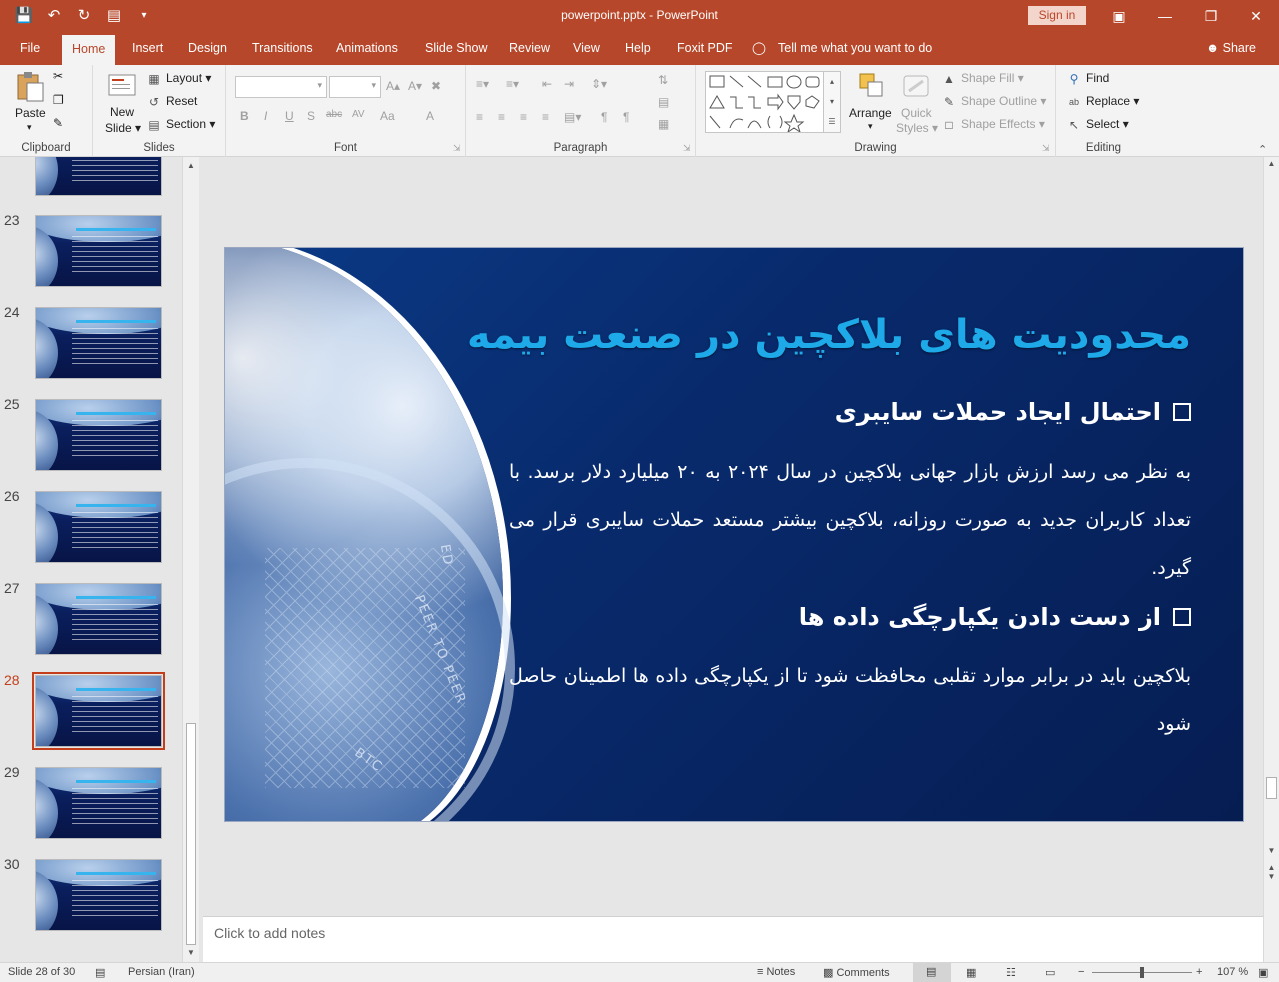 This screenshot has height=982, width=1279. Describe the element at coordinates (178, 78) in the screenshot. I see `layout-button: ▦ Layout ▾` at that location.